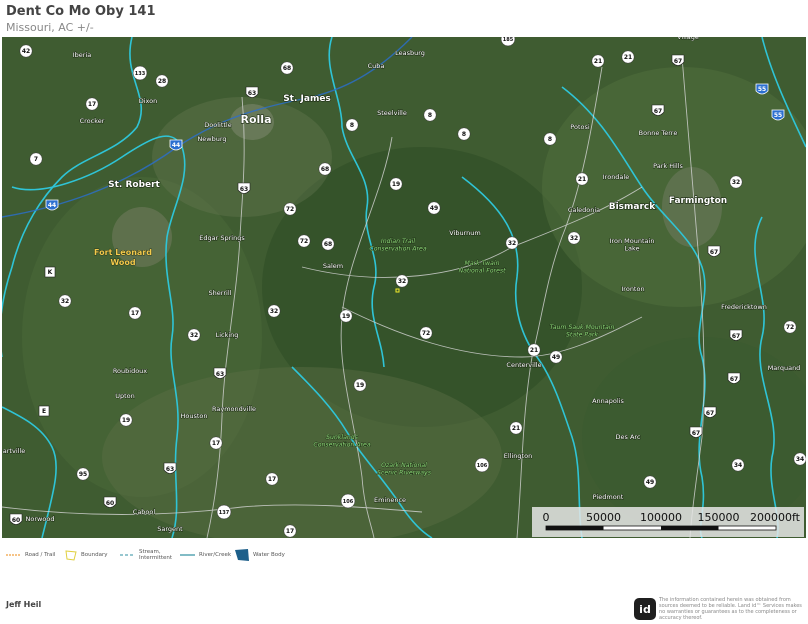 The width and height of the screenshot is (808, 624). Describe the element at coordinates (392, 113) in the screenshot. I see `town-label-steelville: Steelville` at that location.